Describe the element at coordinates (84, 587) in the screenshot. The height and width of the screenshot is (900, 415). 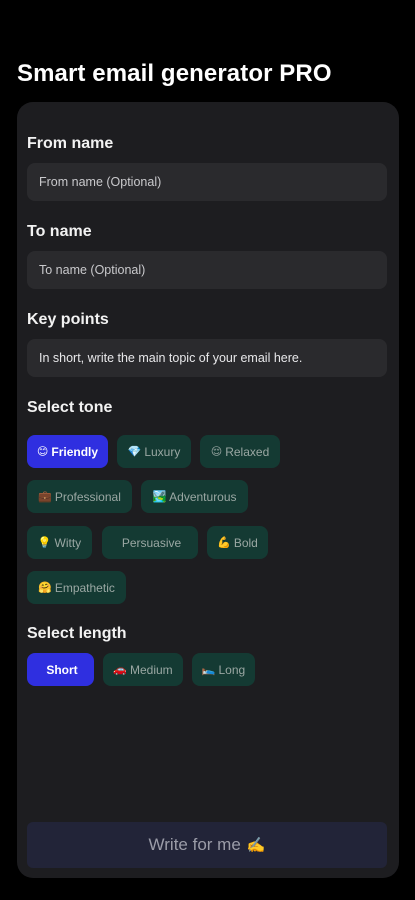
I see `tone-chip-label: Empathetic` at that location.